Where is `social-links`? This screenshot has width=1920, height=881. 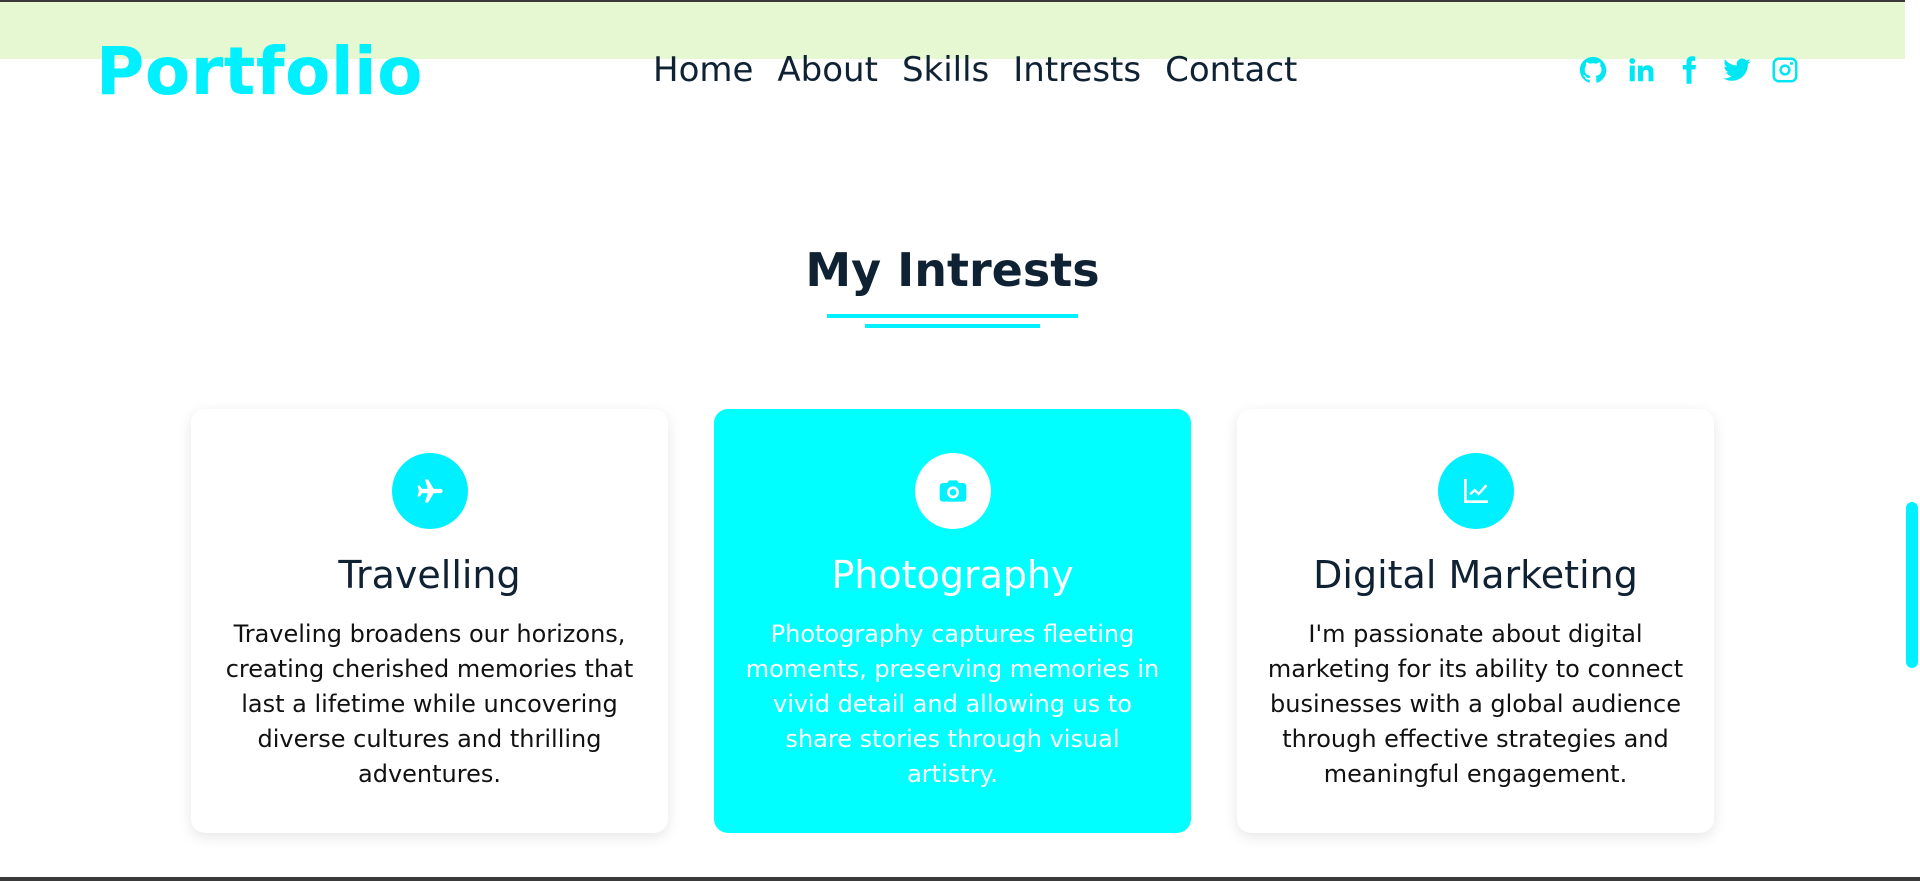
social-links is located at coordinates (1689, 70).